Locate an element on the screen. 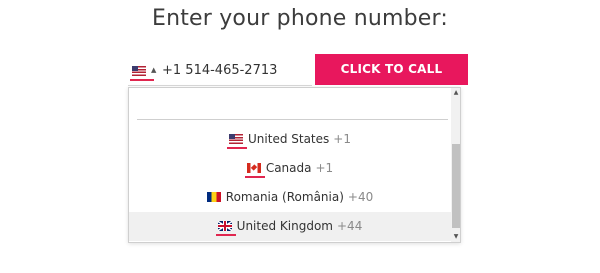 This screenshot has height=273, width=600. country-name: Canada is located at coordinates (288, 168).